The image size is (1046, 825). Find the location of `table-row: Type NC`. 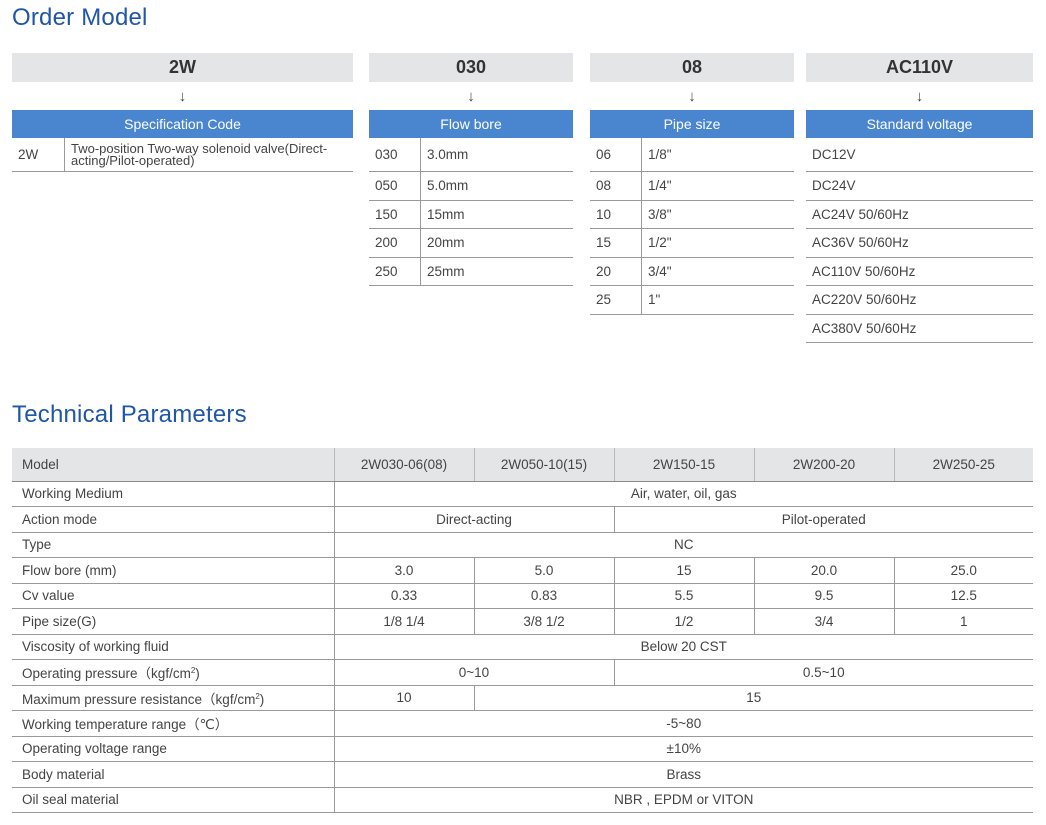

table-row: Type NC is located at coordinates (522, 545).